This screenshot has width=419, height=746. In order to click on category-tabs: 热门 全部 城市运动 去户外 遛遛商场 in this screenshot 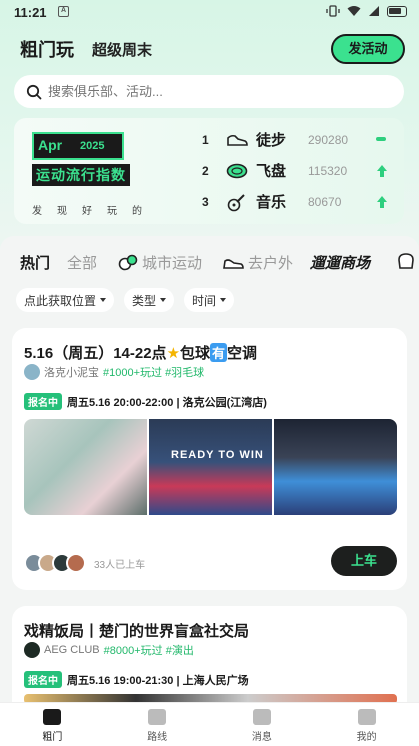, I will do `click(219, 263)`.